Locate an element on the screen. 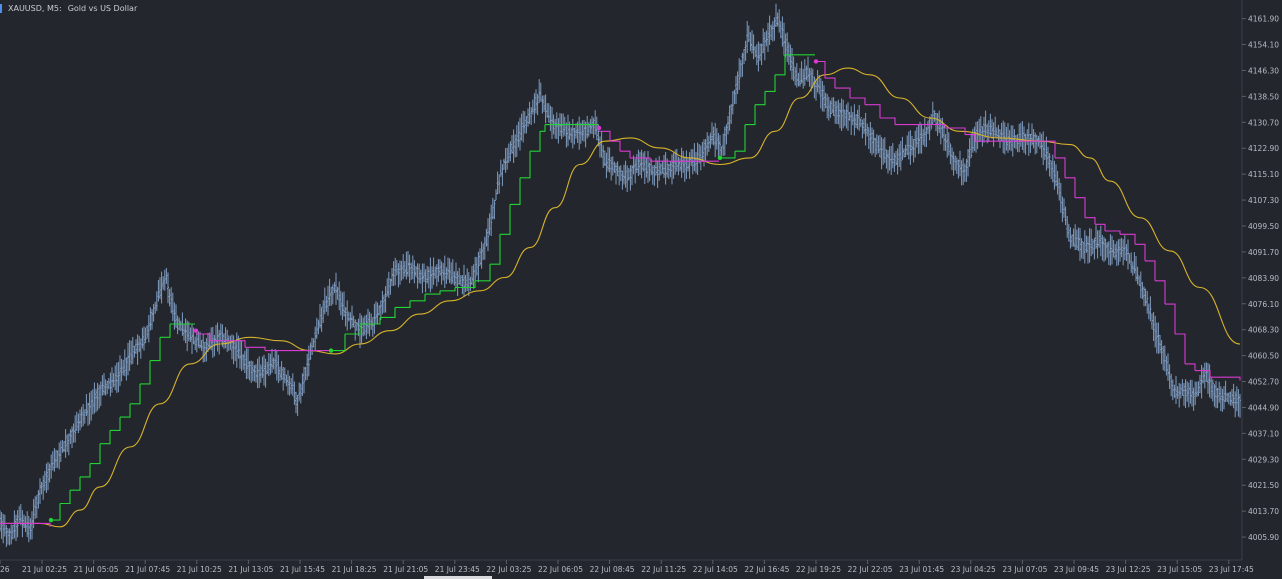 This screenshot has height=579, width=1282. price-tick-label: 4107.30 is located at coordinates (1263, 200).